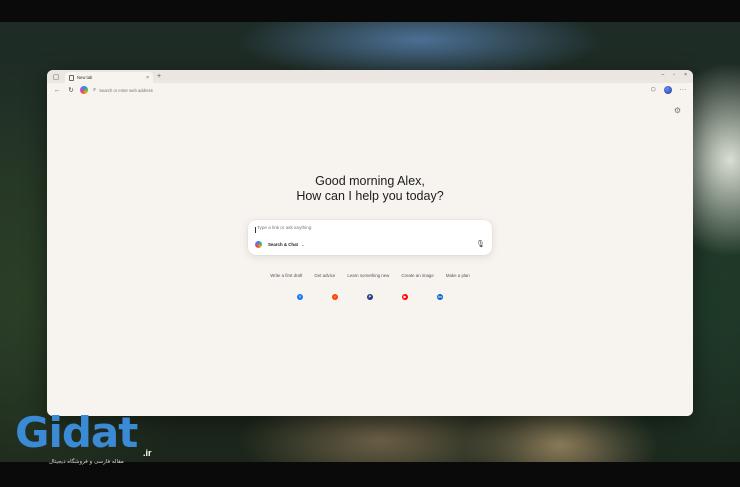  I want to click on reddit-icon: •, so click(335, 297).